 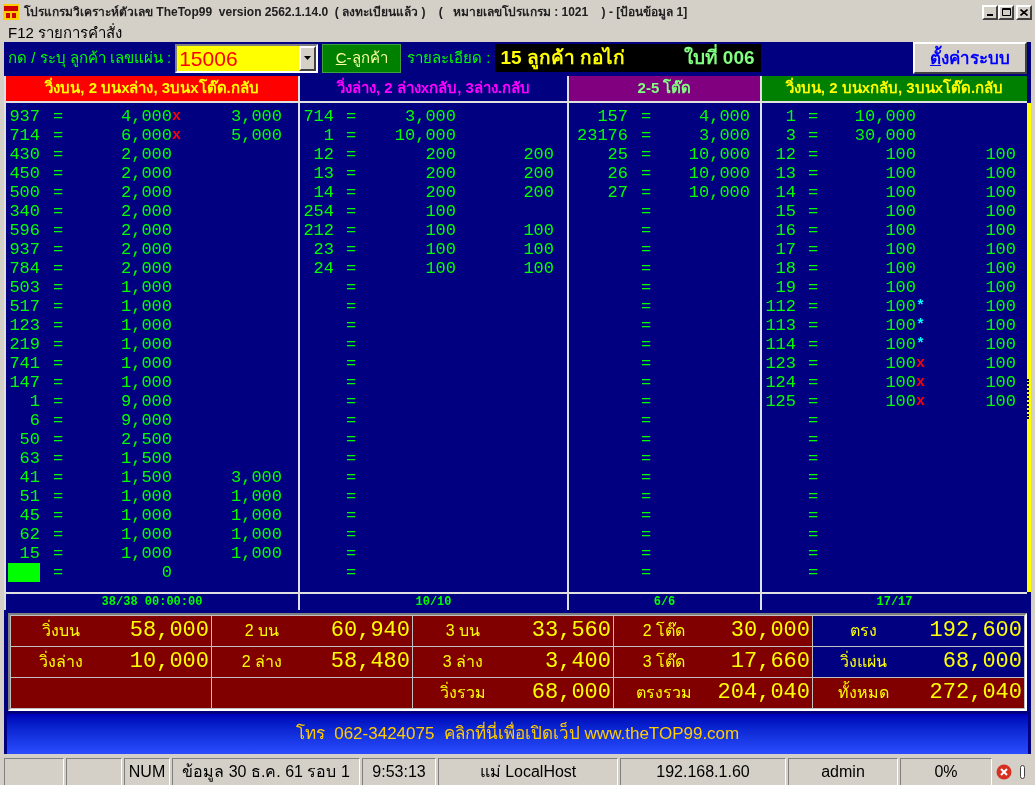 What do you see at coordinates (863, 661) in the screenshot?
I see `total-label: วิ่งแผ่น` at bounding box center [863, 661].